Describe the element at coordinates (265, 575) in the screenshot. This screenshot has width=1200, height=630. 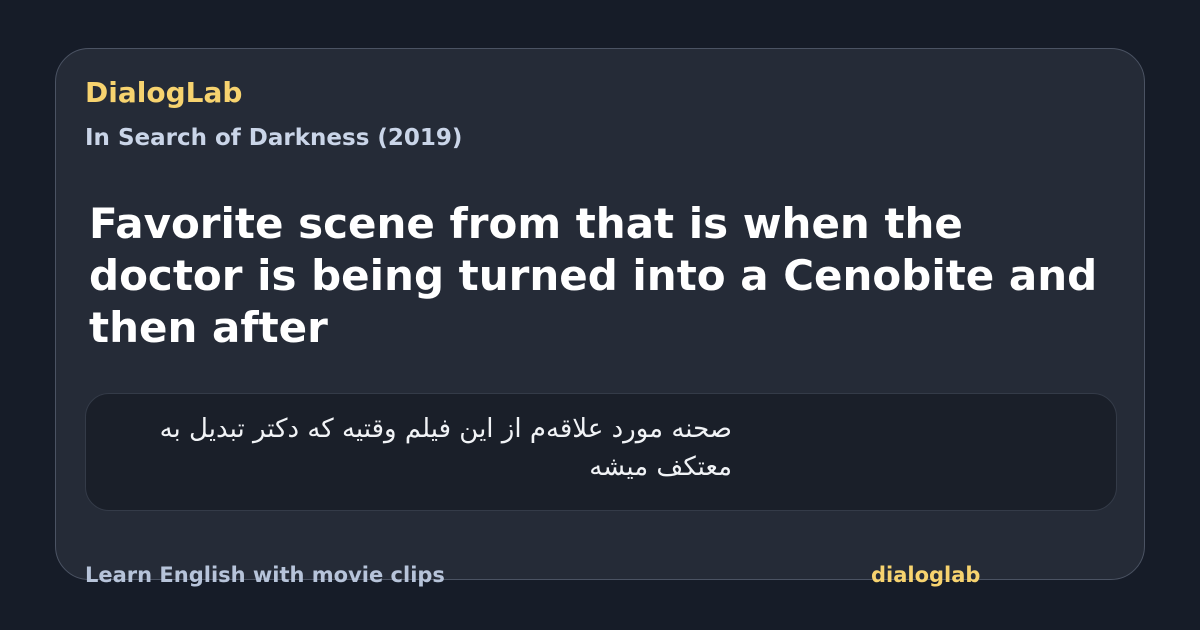
I see `footer-tagline: Learn English with movie clips` at that location.